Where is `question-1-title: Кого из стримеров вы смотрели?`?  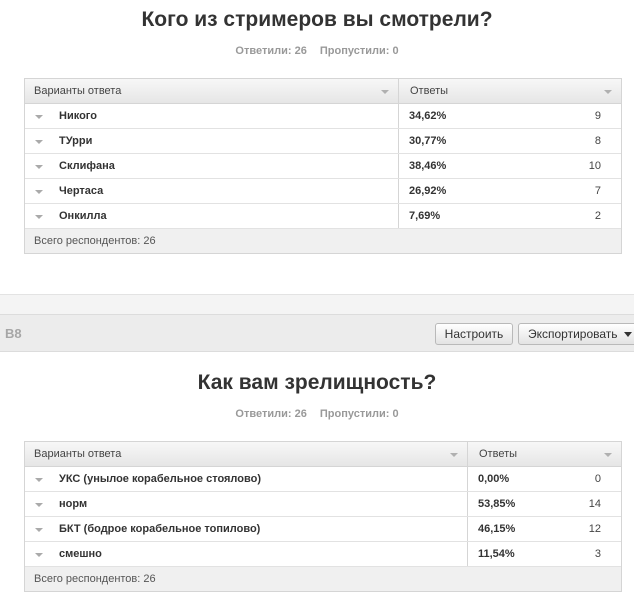 question-1-title: Кого из стримеров вы смотрели? is located at coordinates (317, 19).